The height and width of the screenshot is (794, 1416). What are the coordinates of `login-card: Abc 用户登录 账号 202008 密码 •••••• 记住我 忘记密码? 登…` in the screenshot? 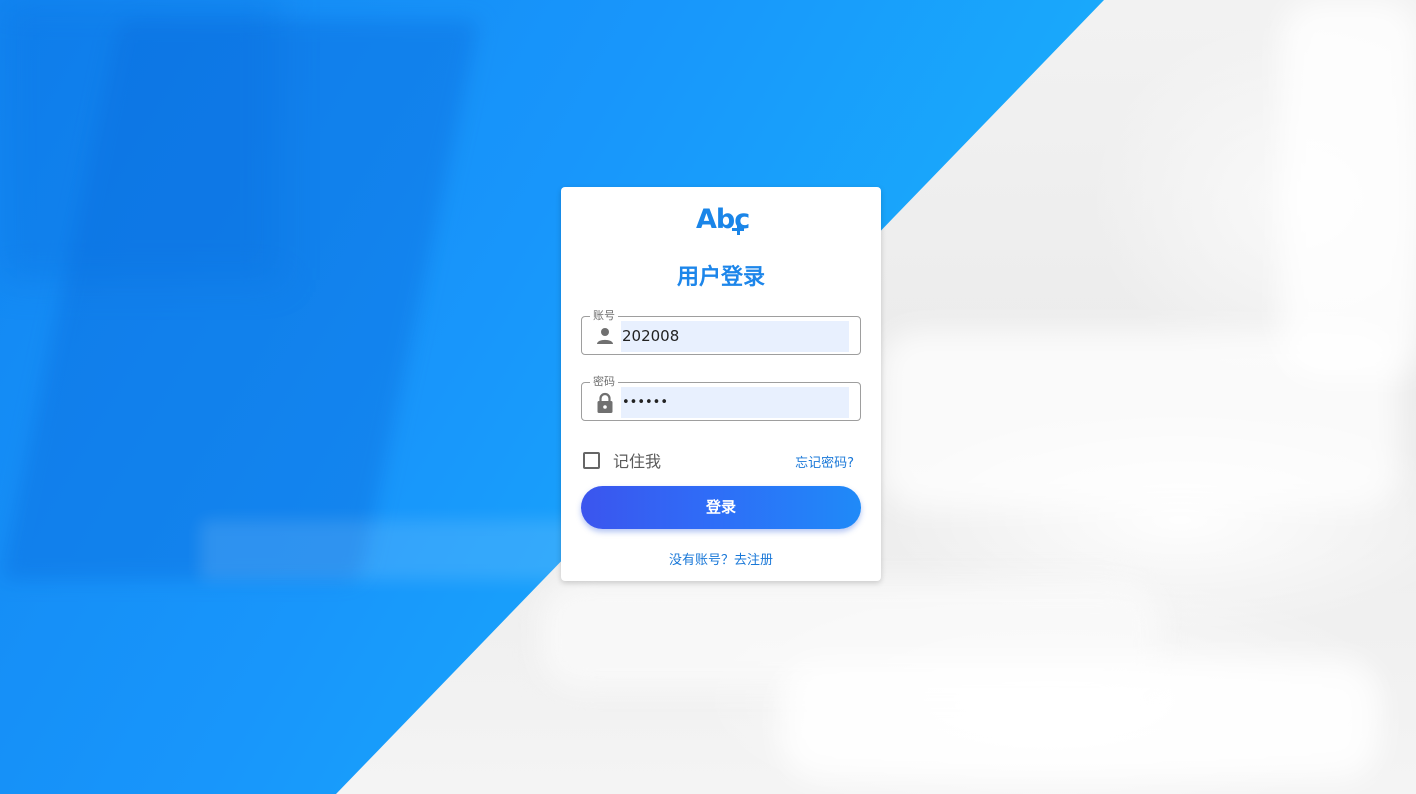 It's located at (721, 384).